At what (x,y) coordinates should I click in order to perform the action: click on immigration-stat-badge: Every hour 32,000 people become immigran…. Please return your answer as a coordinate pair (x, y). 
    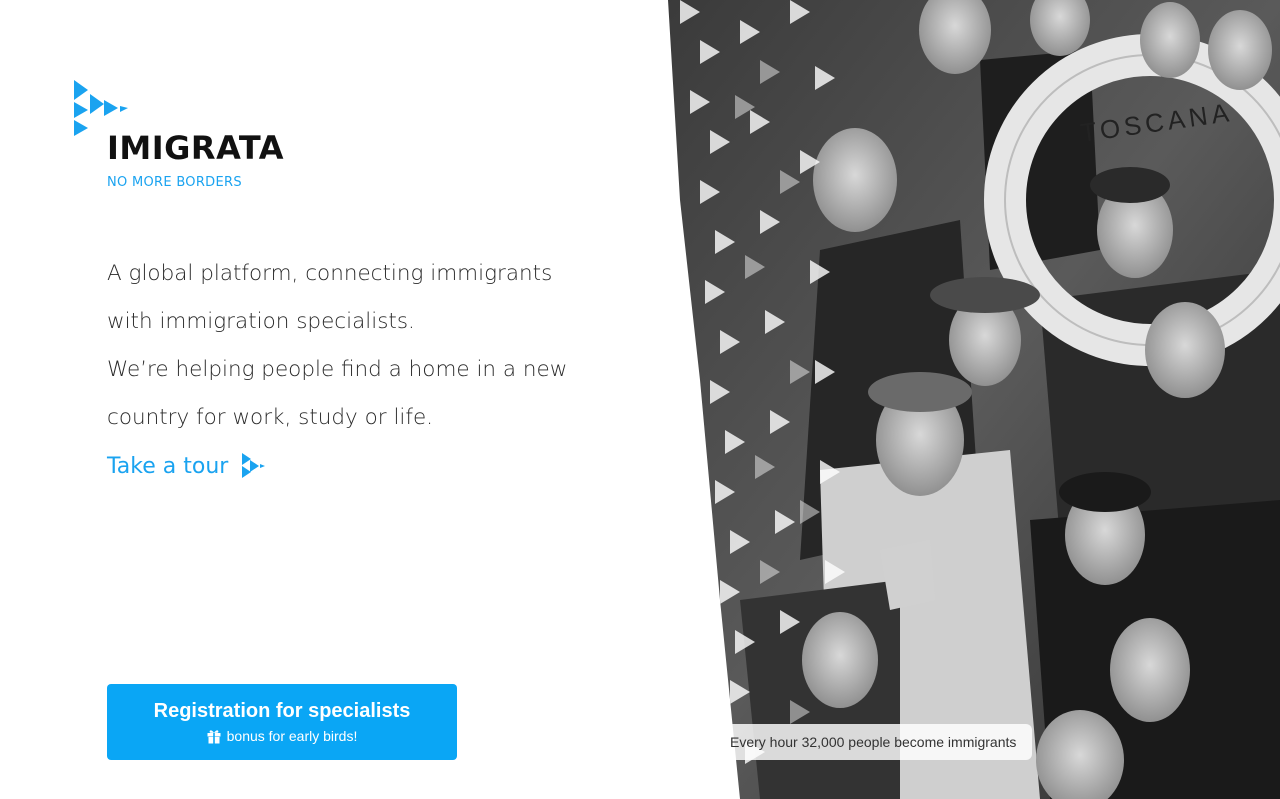
    Looking at the image, I should click on (875, 742).